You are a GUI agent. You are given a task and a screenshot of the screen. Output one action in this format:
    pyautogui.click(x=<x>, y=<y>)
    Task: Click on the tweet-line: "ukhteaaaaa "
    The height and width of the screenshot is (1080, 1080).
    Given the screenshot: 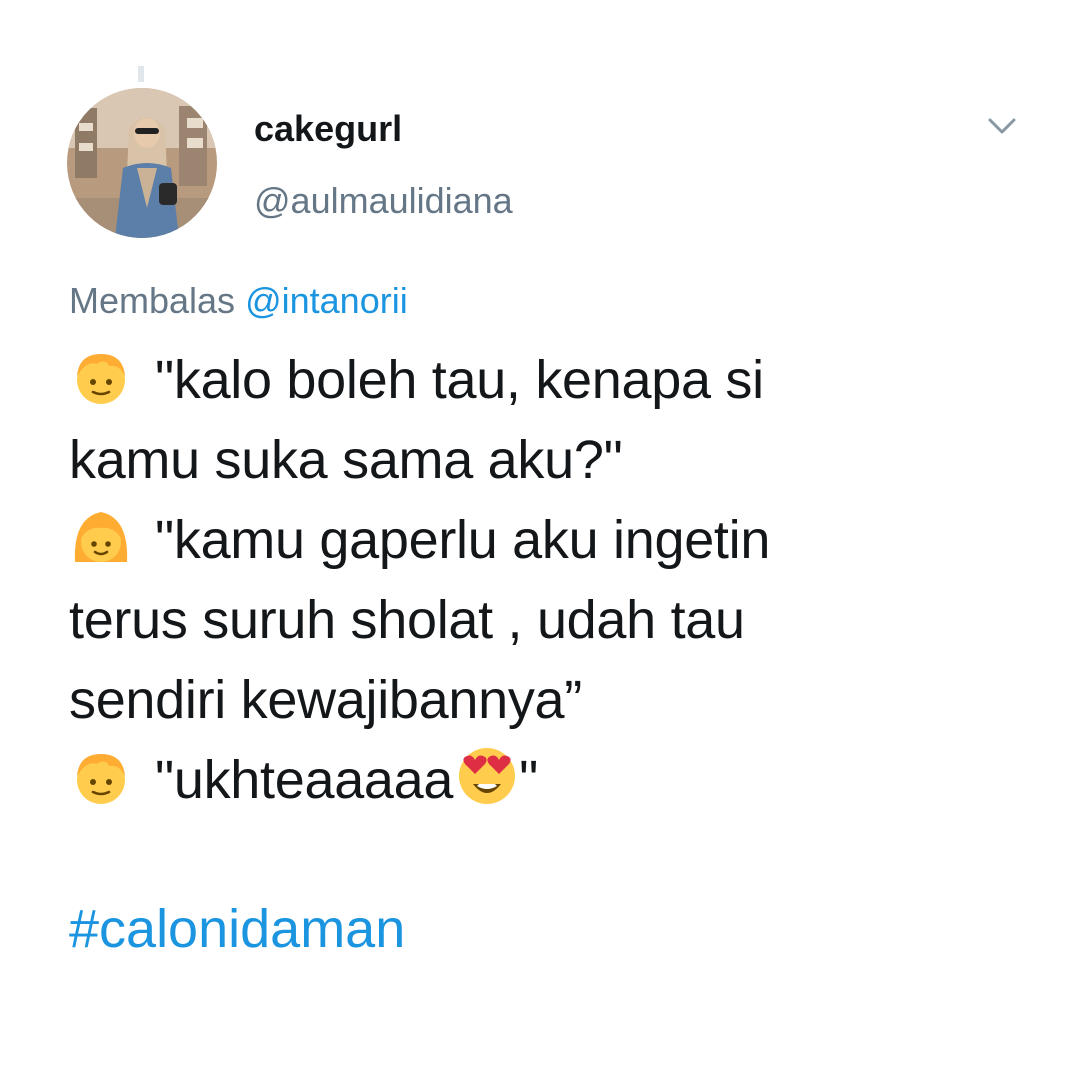 What is the action you would take?
    pyautogui.click(x=539, y=780)
    